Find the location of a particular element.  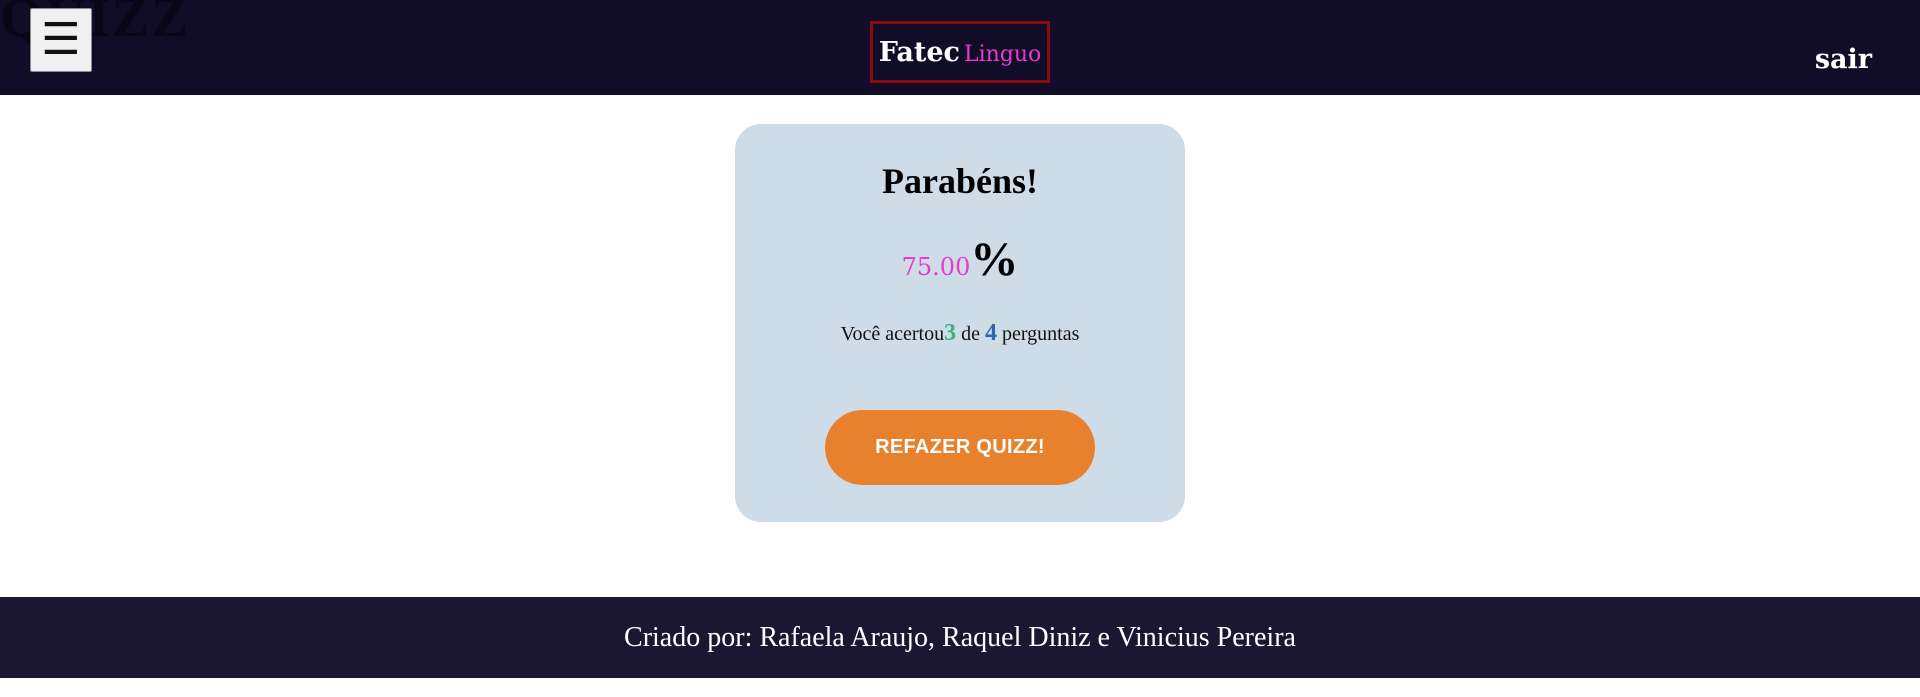

logo: Fatec Linguo is located at coordinates (960, 52).